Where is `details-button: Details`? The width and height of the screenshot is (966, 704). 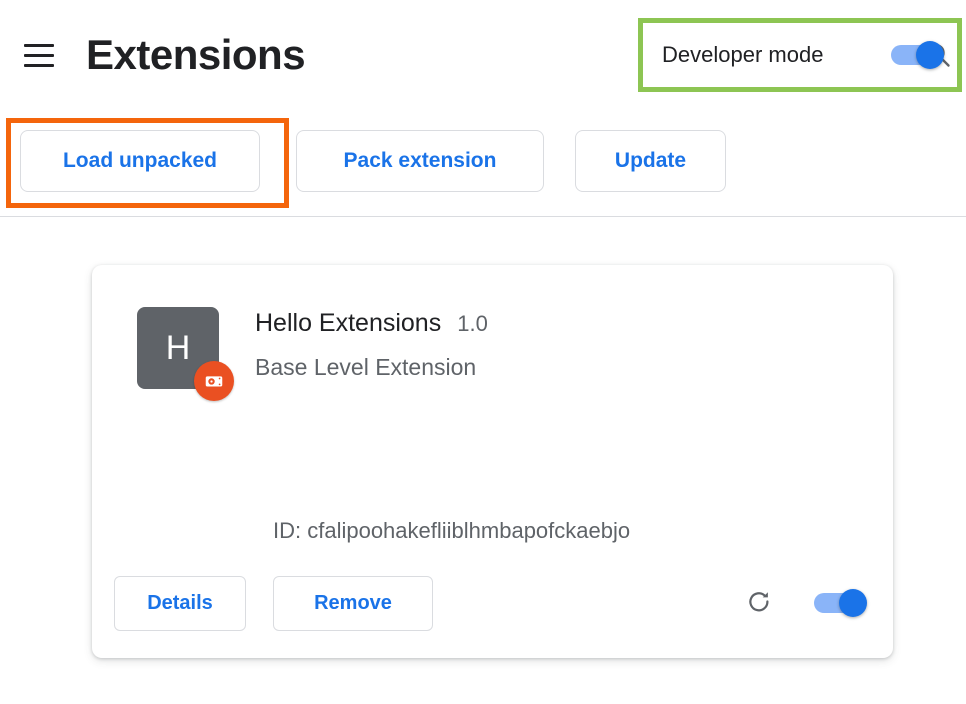
details-button: Details is located at coordinates (180, 603).